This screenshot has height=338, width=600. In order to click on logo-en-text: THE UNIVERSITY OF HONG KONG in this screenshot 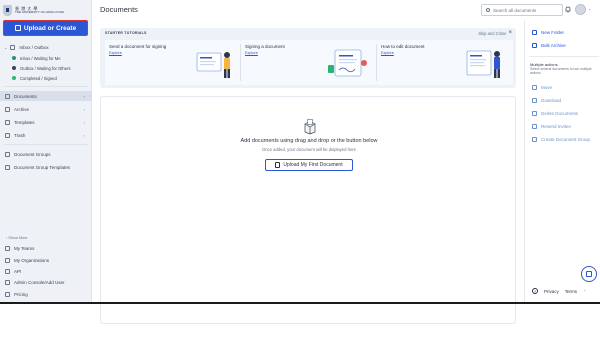, I will do `click(40, 11)`.